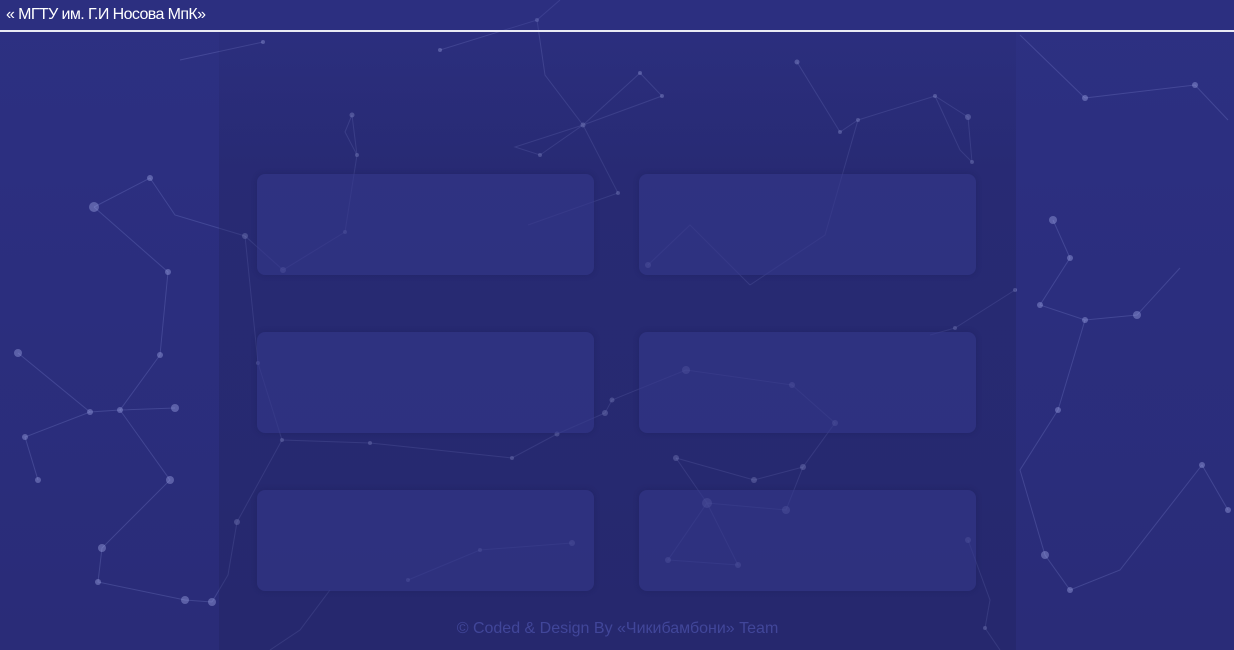 The width and height of the screenshot is (1234, 650). Describe the element at coordinates (617, 628) in the screenshot. I see `footer-credits: © Coded & Design By «Чикибамбони» Team` at that location.